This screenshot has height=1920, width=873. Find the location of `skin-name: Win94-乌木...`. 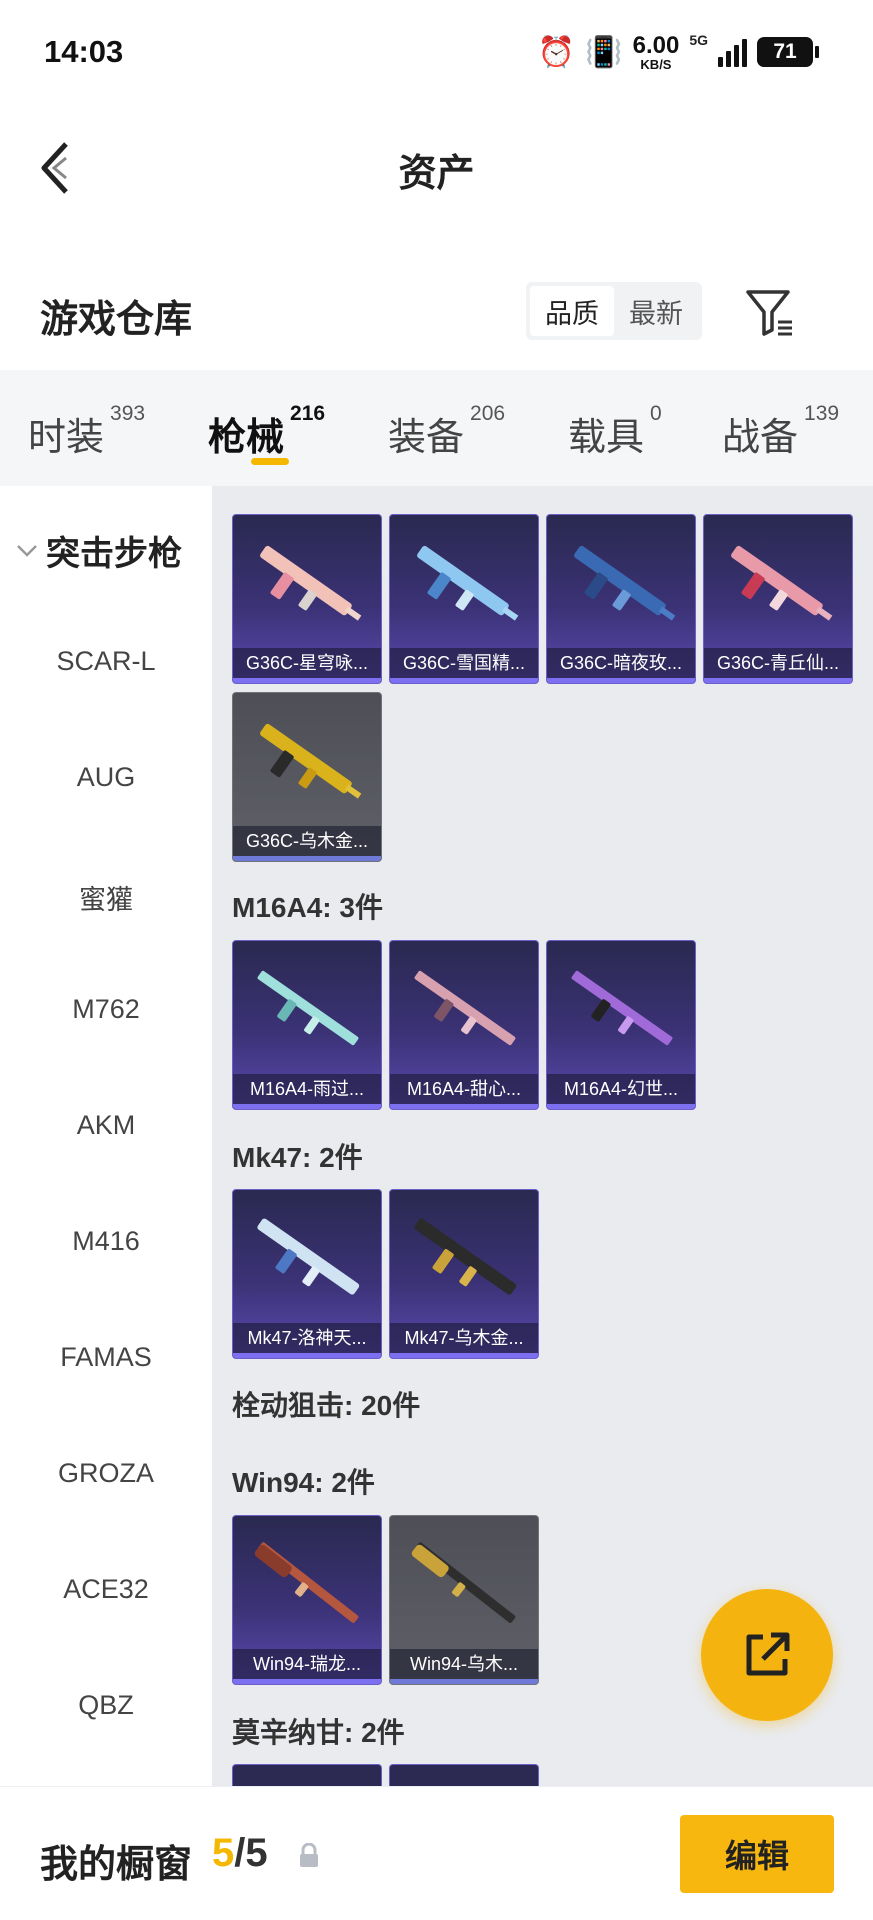

skin-name: Win94-乌木... is located at coordinates (464, 1664).